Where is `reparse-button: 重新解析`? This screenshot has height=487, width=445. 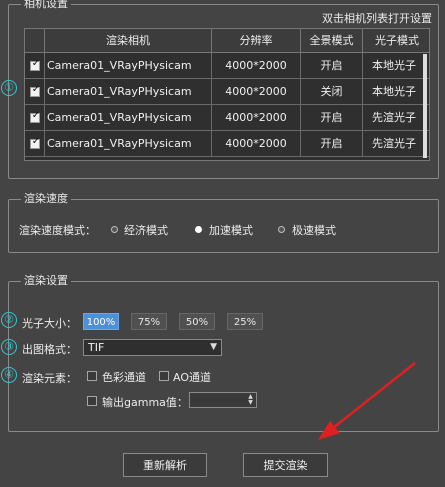
reparse-button: 重新解析 is located at coordinates (165, 465).